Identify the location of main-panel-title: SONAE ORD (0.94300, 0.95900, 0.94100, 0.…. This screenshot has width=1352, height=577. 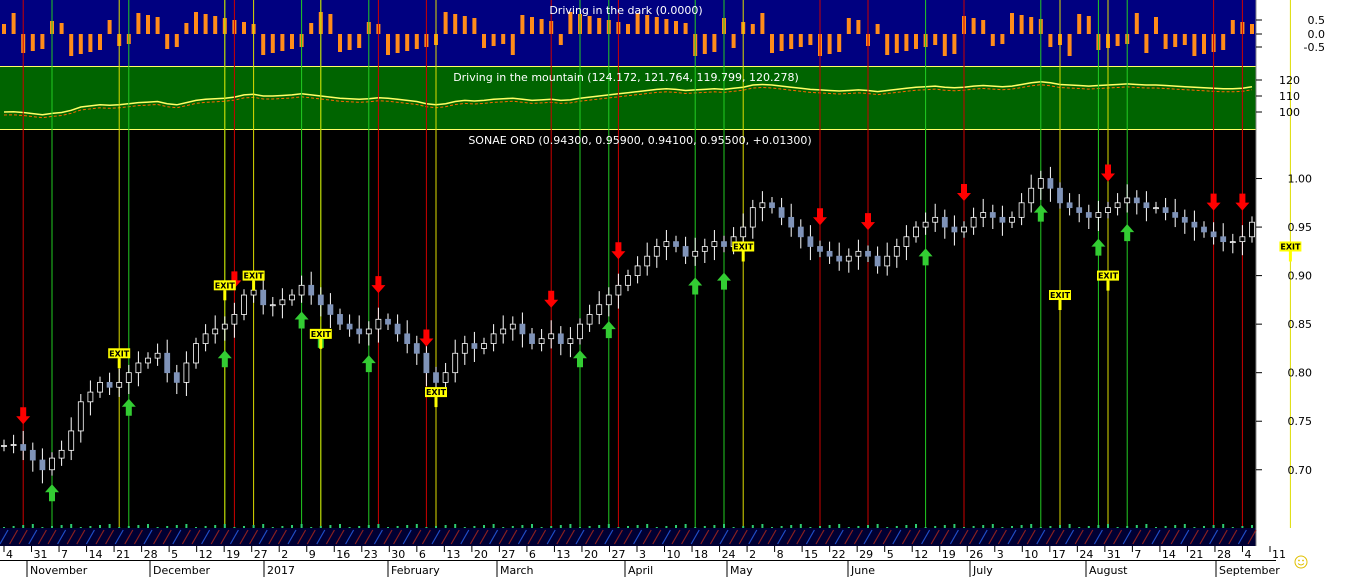
(639, 140).